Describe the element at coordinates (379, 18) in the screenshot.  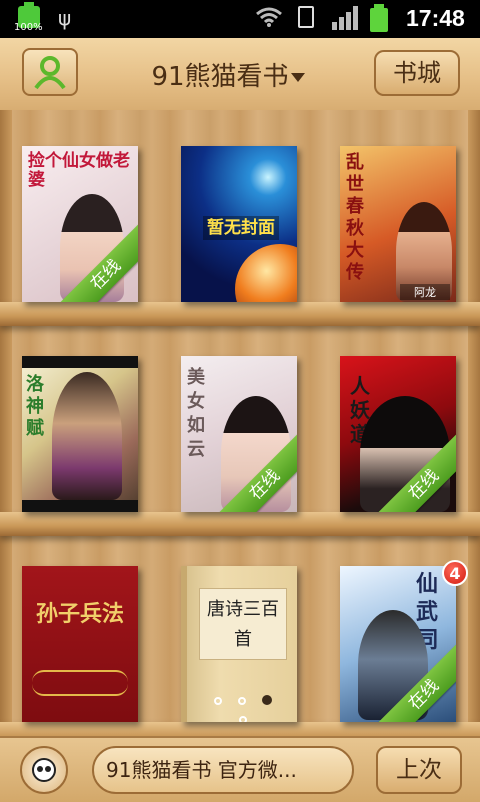
I see `battery-charging-icon` at that location.